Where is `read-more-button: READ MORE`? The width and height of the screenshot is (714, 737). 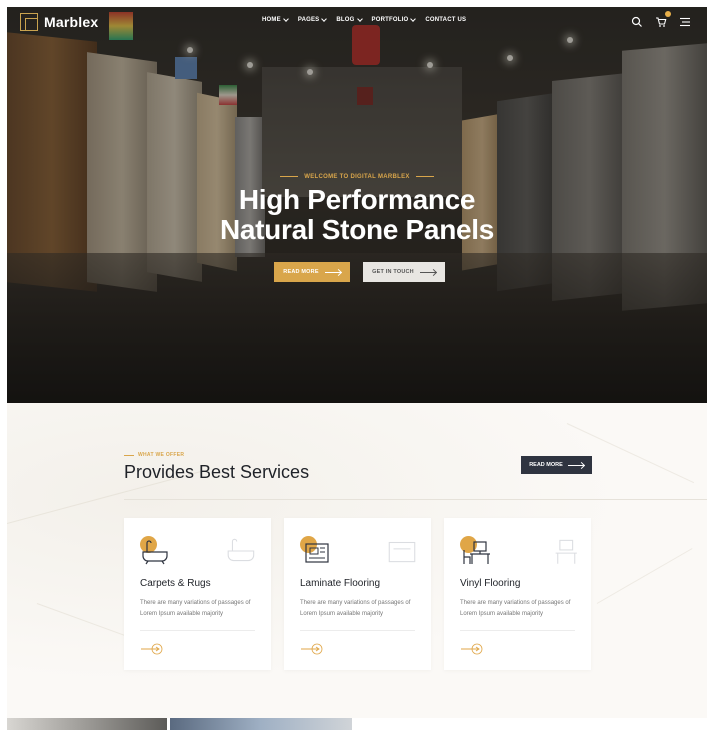 read-more-button: READ MORE is located at coordinates (312, 272).